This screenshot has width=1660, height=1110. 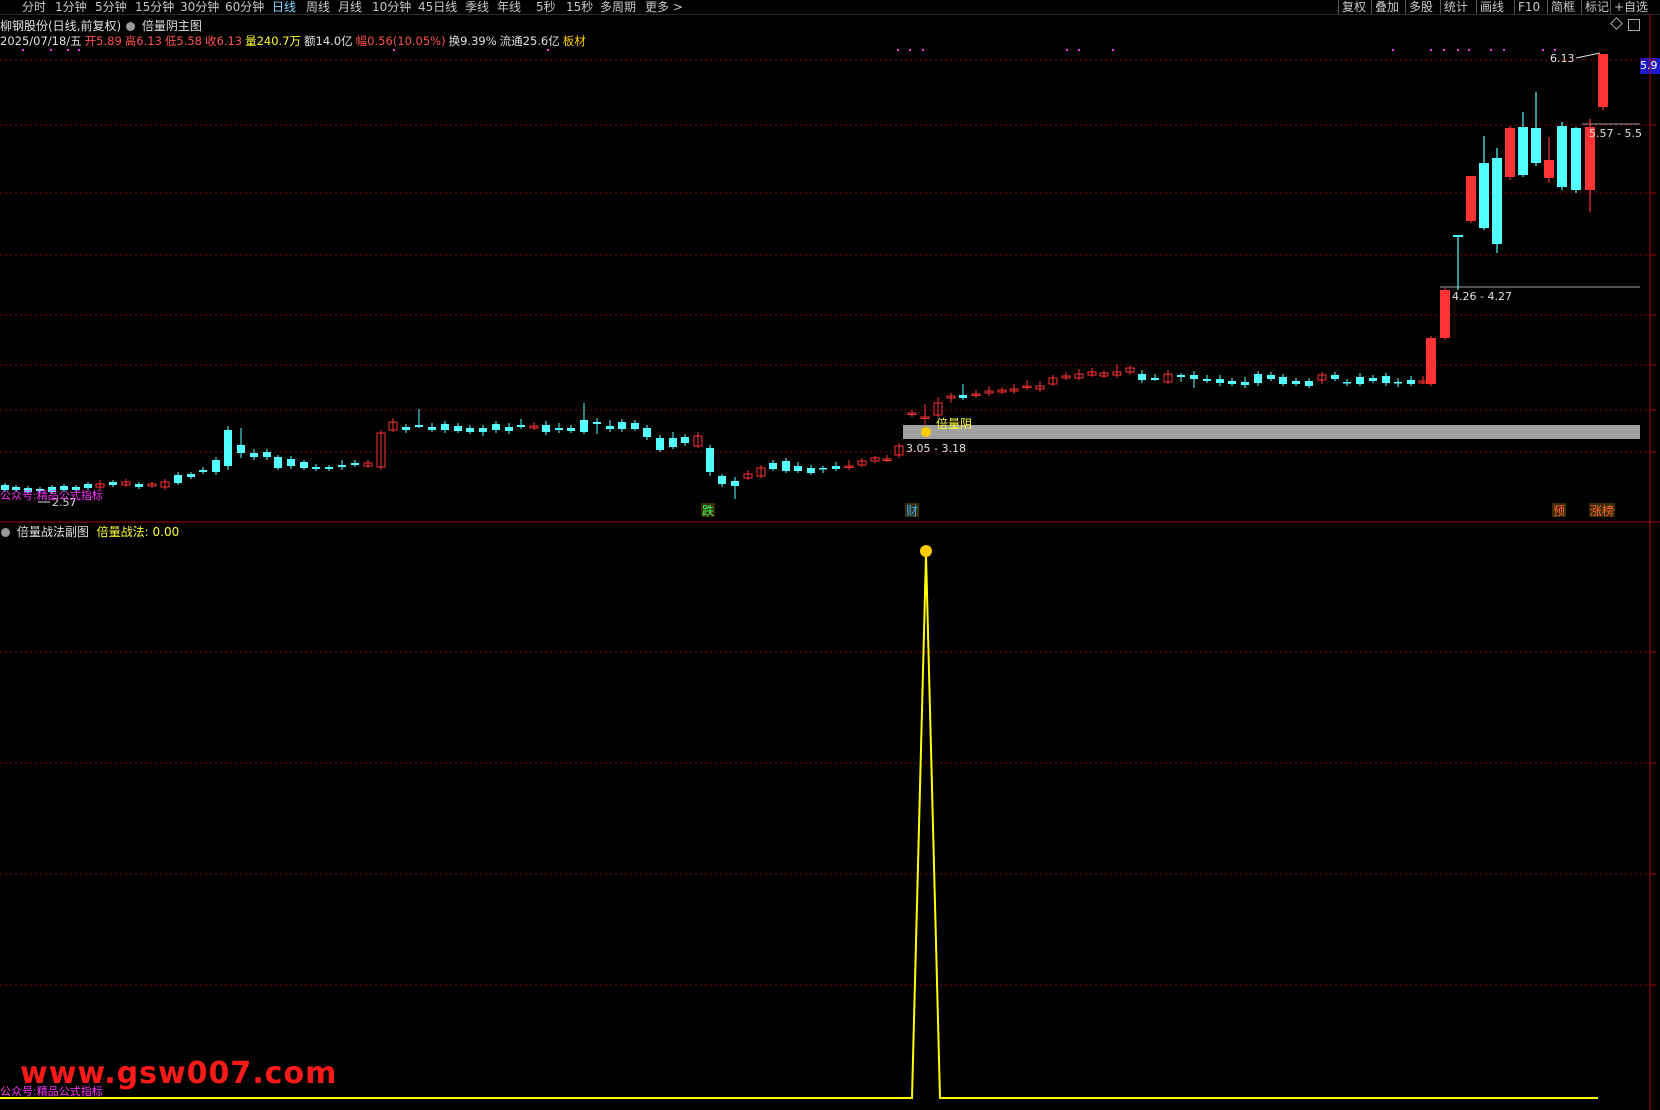 What do you see at coordinates (166, 532) in the screenshot?
I see `sub-value: 0.00` at bounding box center [166, 532].